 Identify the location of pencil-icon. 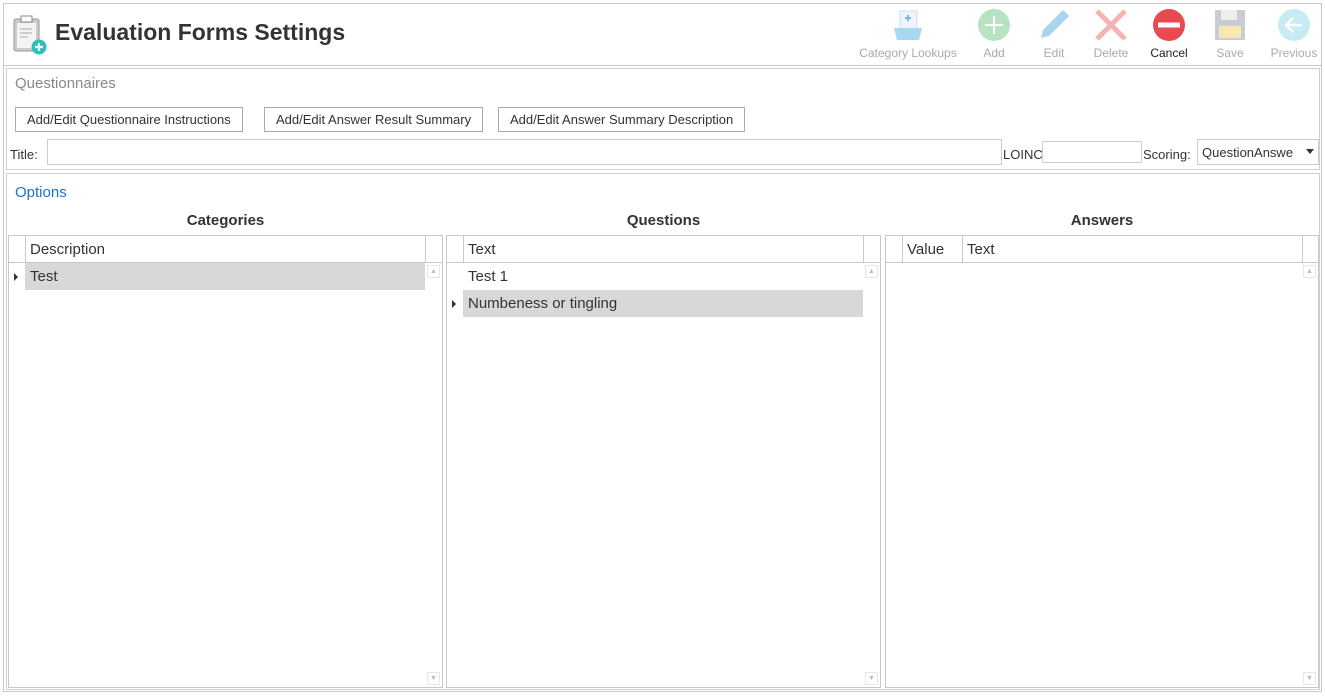
(1055, 24).